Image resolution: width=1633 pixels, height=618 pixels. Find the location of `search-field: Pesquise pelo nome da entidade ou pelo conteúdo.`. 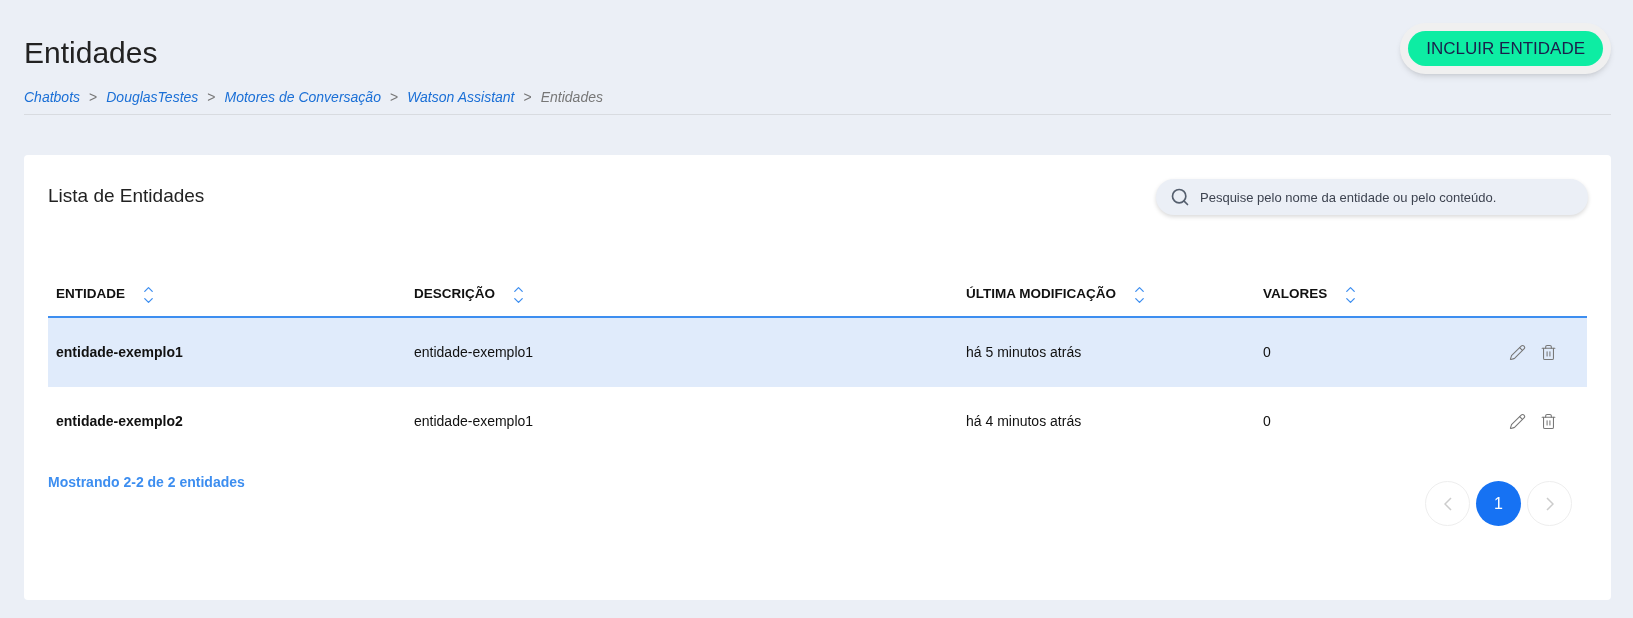

search-field: Pesquise pelo nome da entidade ou pelo conteúdo. is located at coordinates (1372, 197).